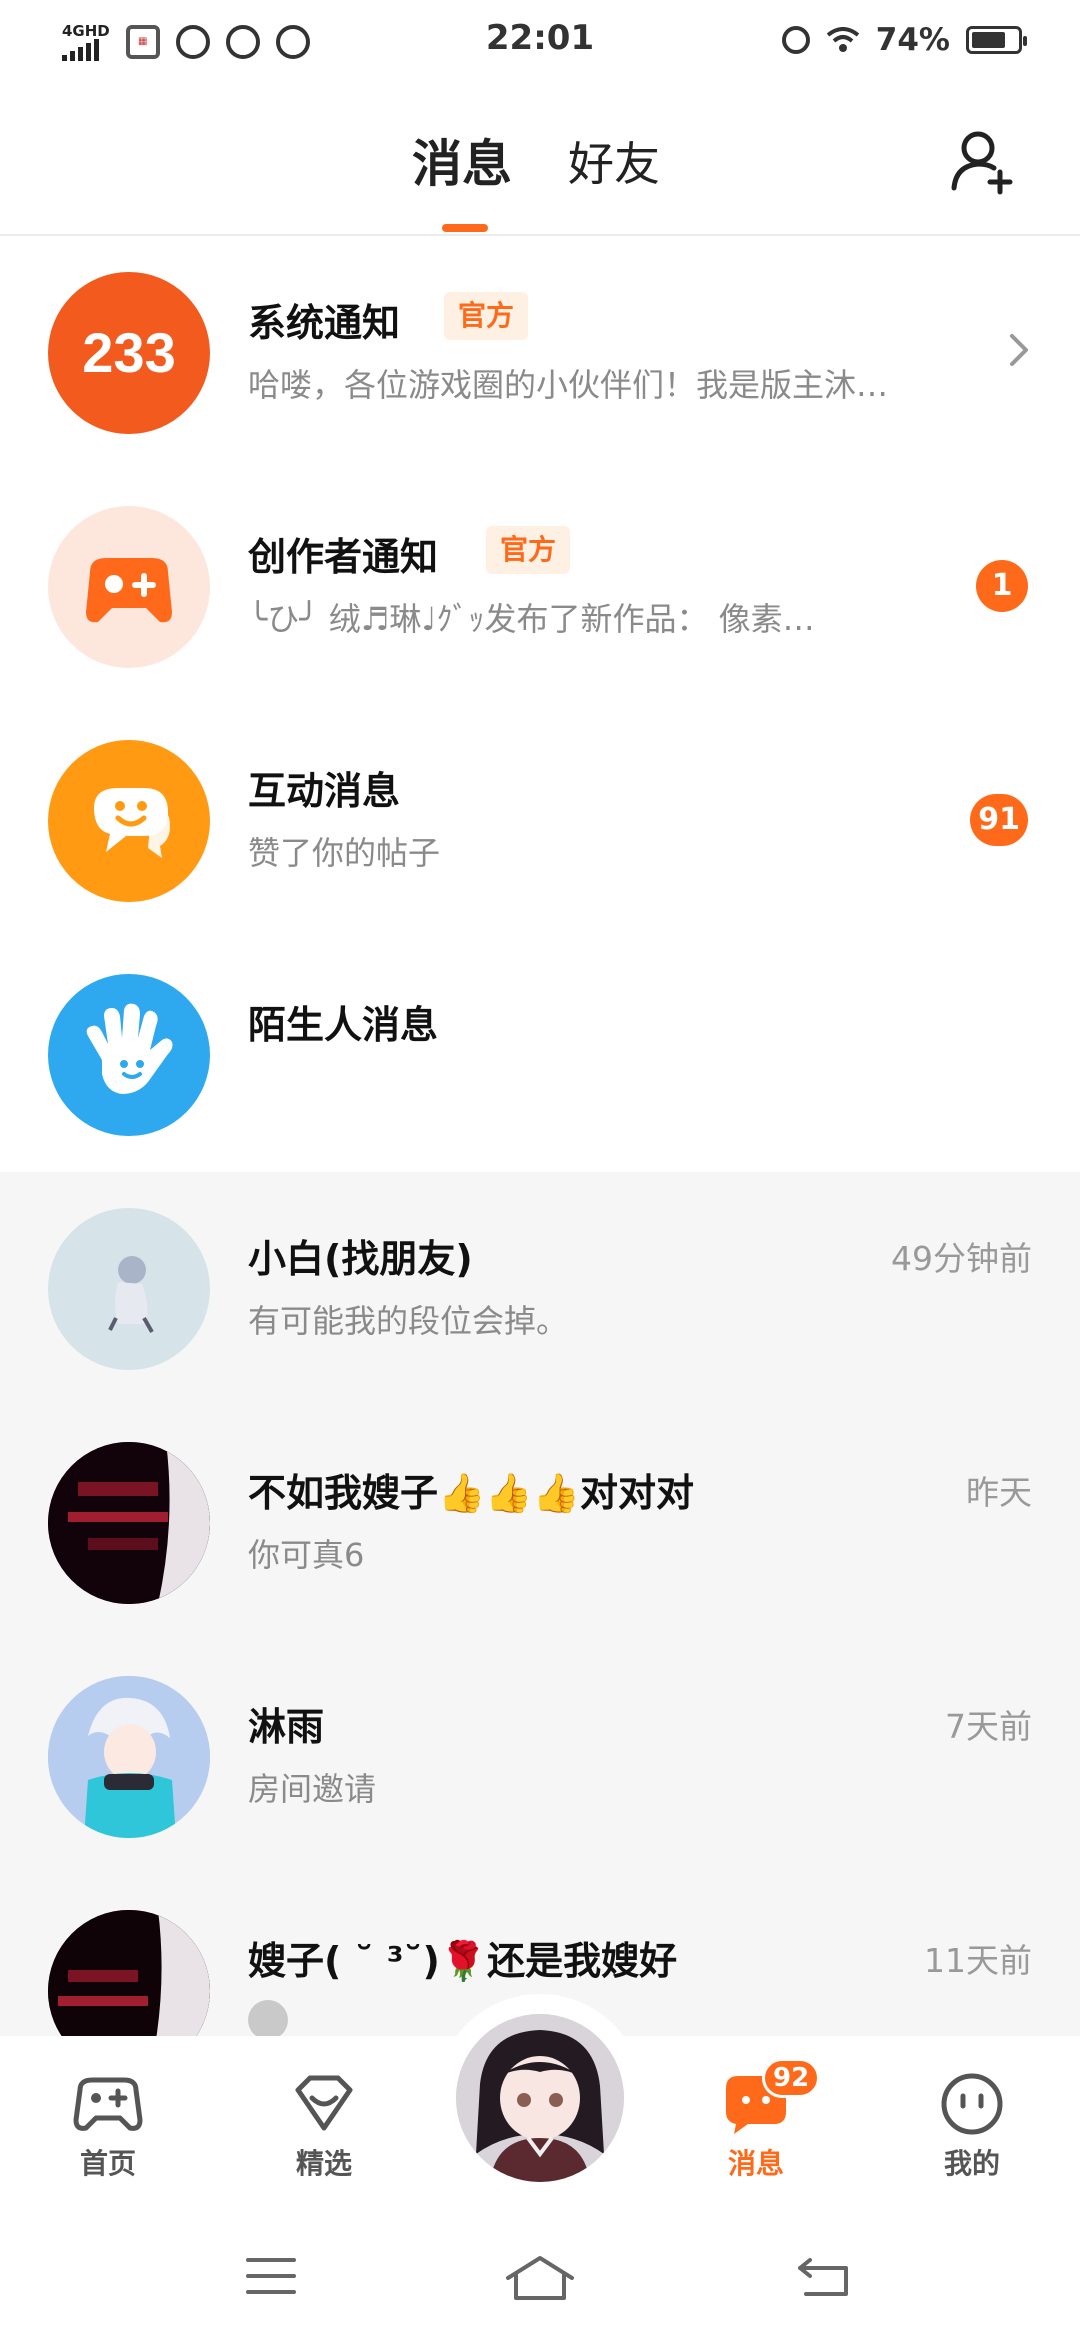 The width and height of the screenshot is (1080, 2340). Describe the element at coordinates (988, 40) in the screenshot. I see `battery-fill` at that location.